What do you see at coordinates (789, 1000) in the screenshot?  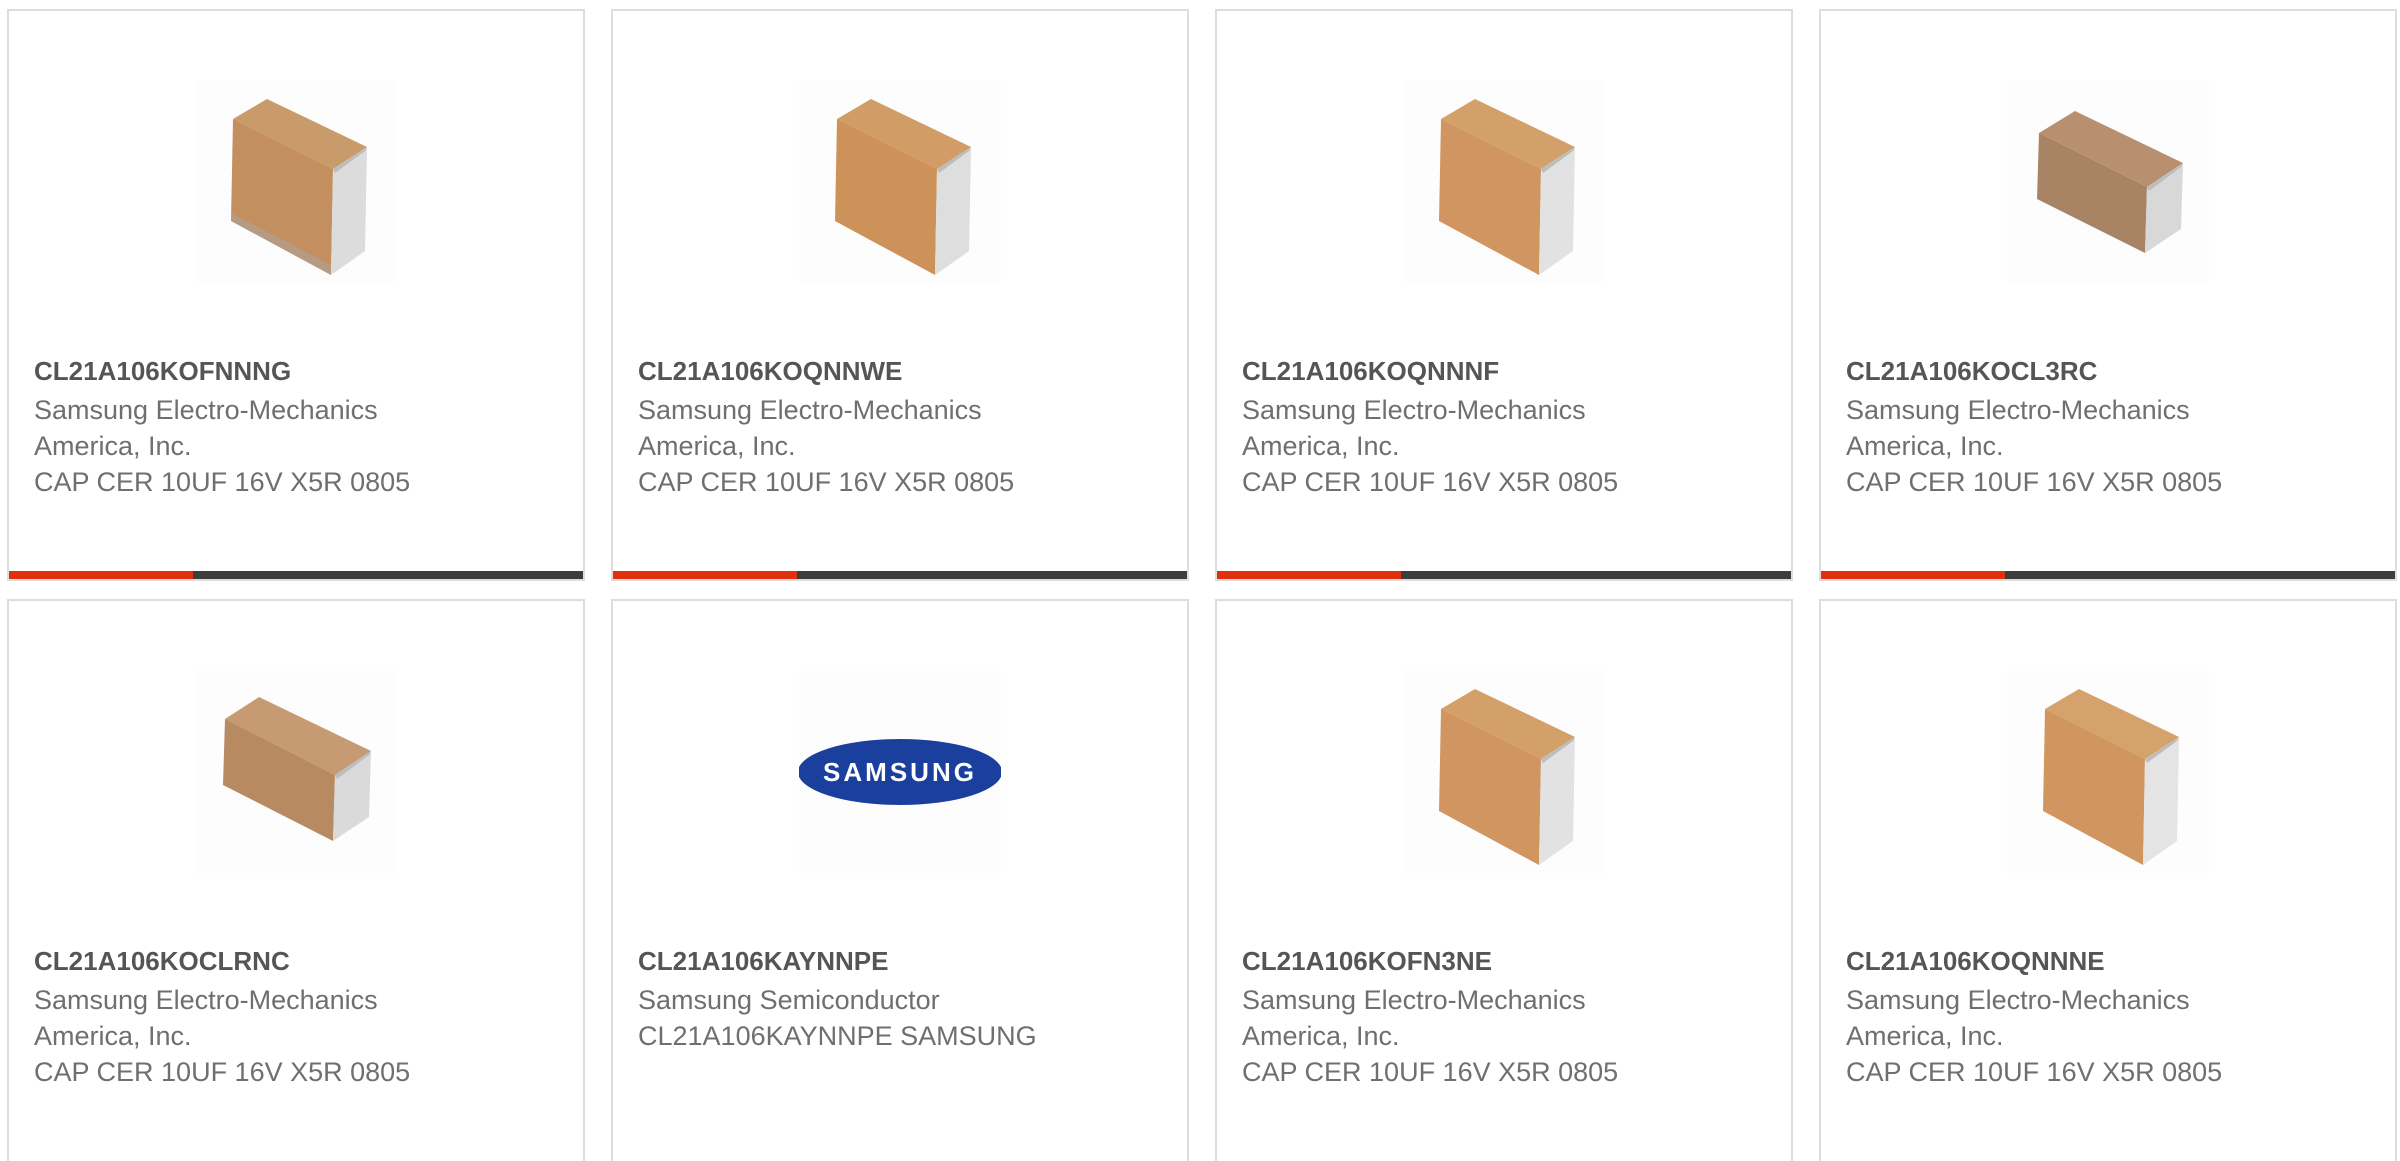 I see `manufacturer-name: Samsung Semiconductor` at bounding box center [789, 1000].